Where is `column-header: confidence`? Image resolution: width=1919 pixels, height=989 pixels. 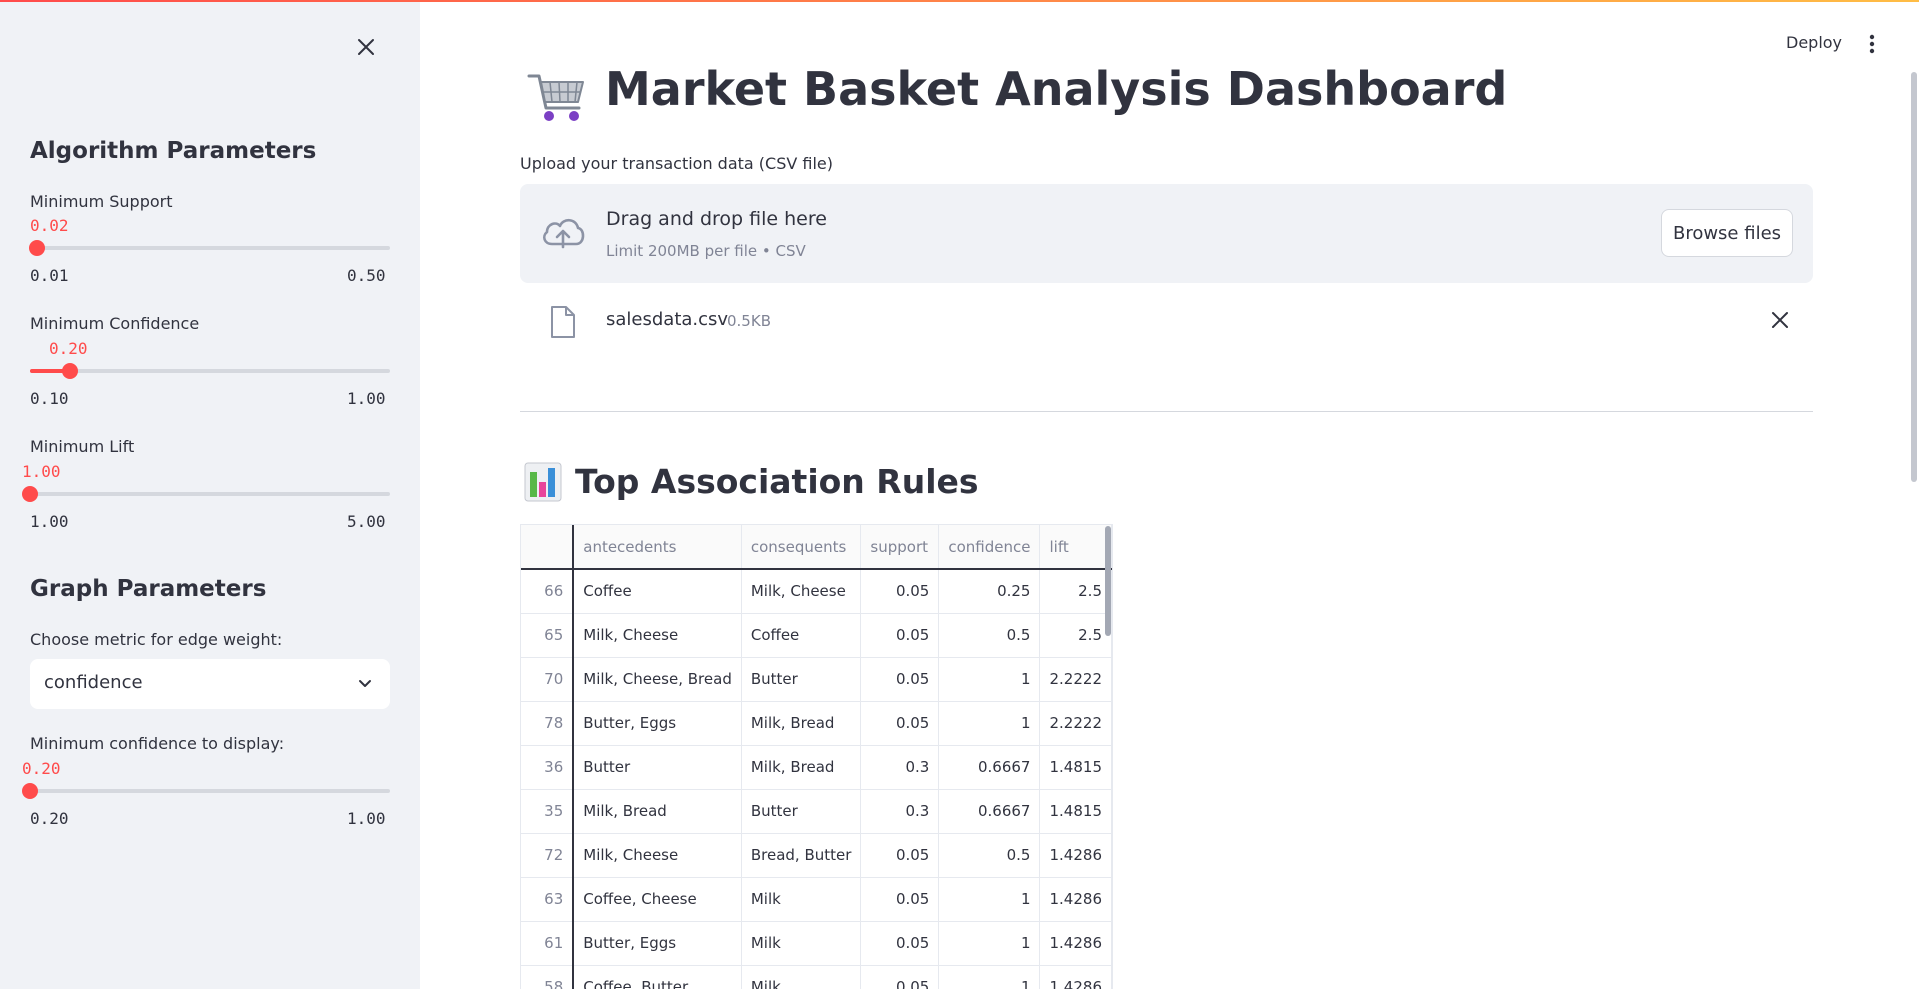
column-header: confidence is located at coordinates (989, 547).